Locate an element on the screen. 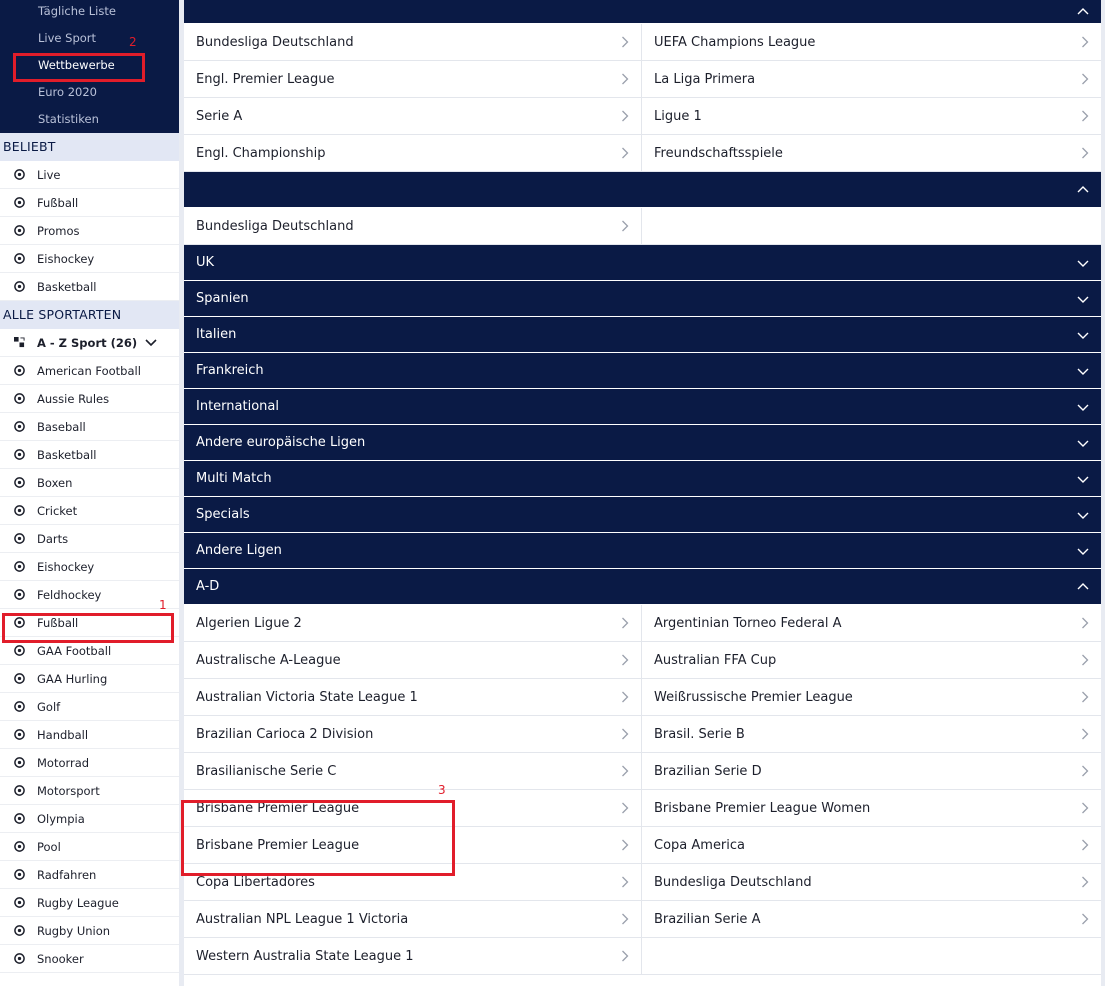  league-link: Australian NPL League 1 Victoria is located at coordinates (413, 919).